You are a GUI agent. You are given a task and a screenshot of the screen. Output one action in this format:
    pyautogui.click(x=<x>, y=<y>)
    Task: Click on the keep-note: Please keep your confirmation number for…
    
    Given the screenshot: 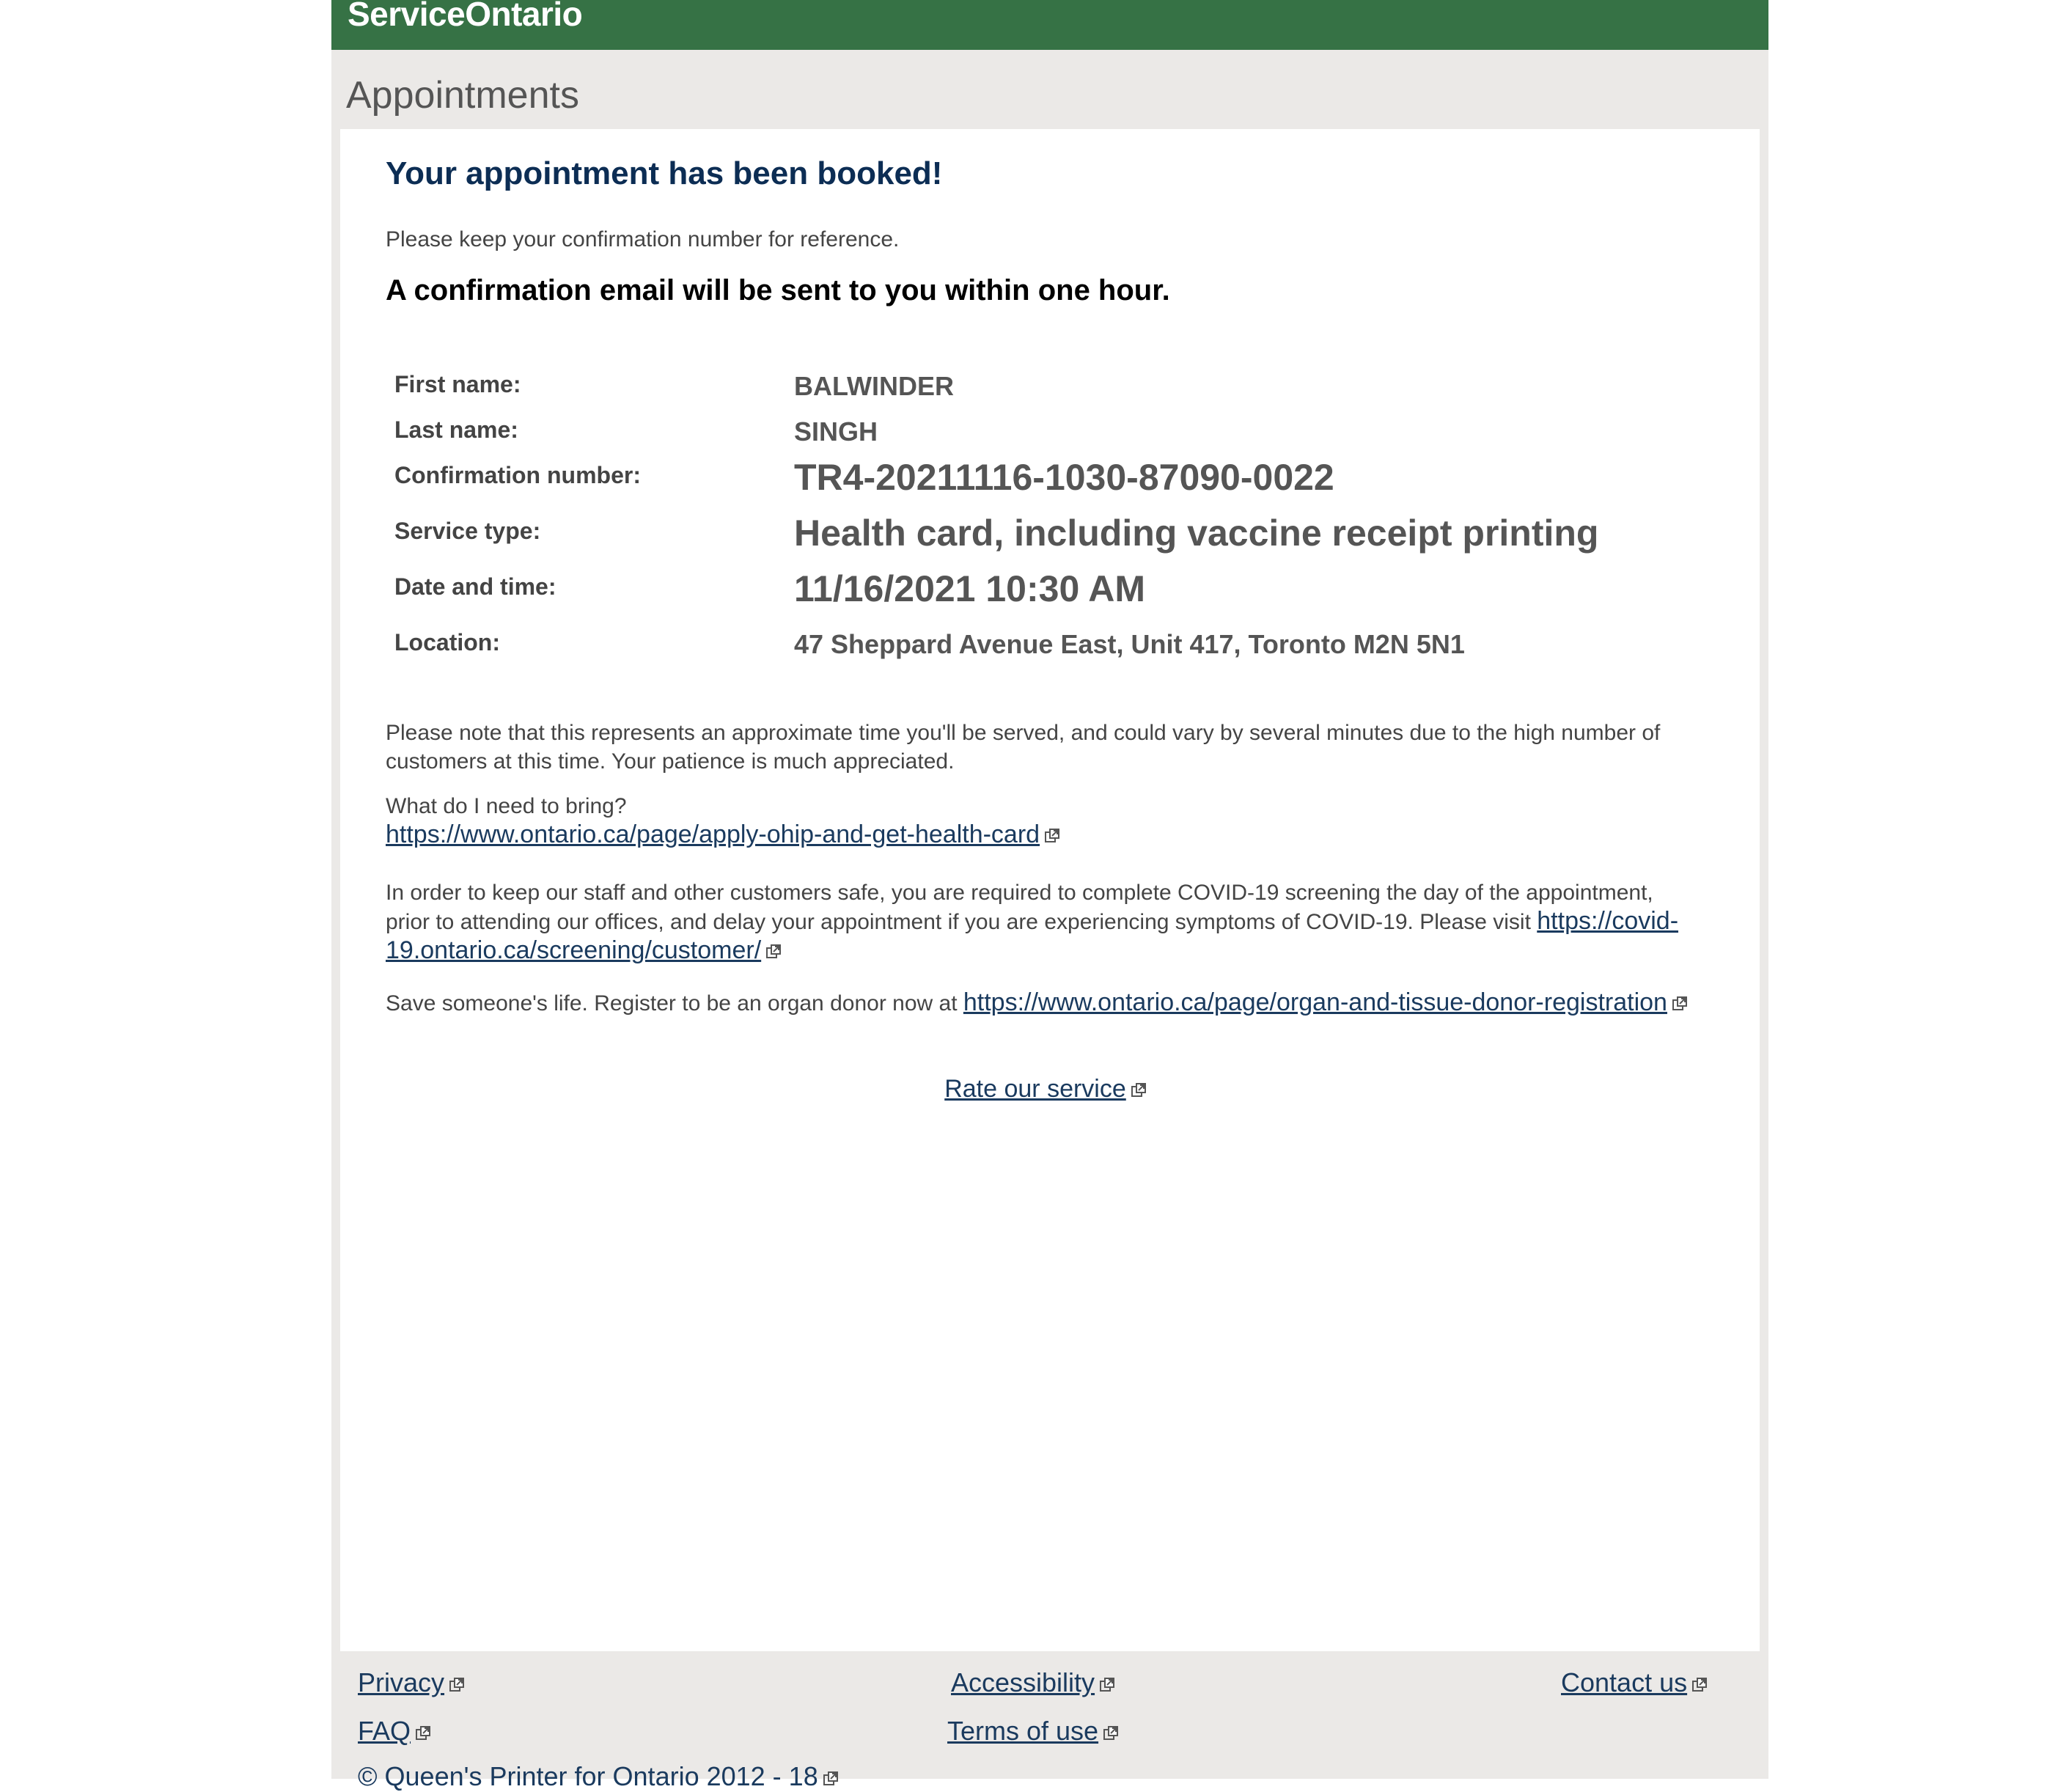 What is the action you would take?
    pyautogui.click(x=643, y=239)
    